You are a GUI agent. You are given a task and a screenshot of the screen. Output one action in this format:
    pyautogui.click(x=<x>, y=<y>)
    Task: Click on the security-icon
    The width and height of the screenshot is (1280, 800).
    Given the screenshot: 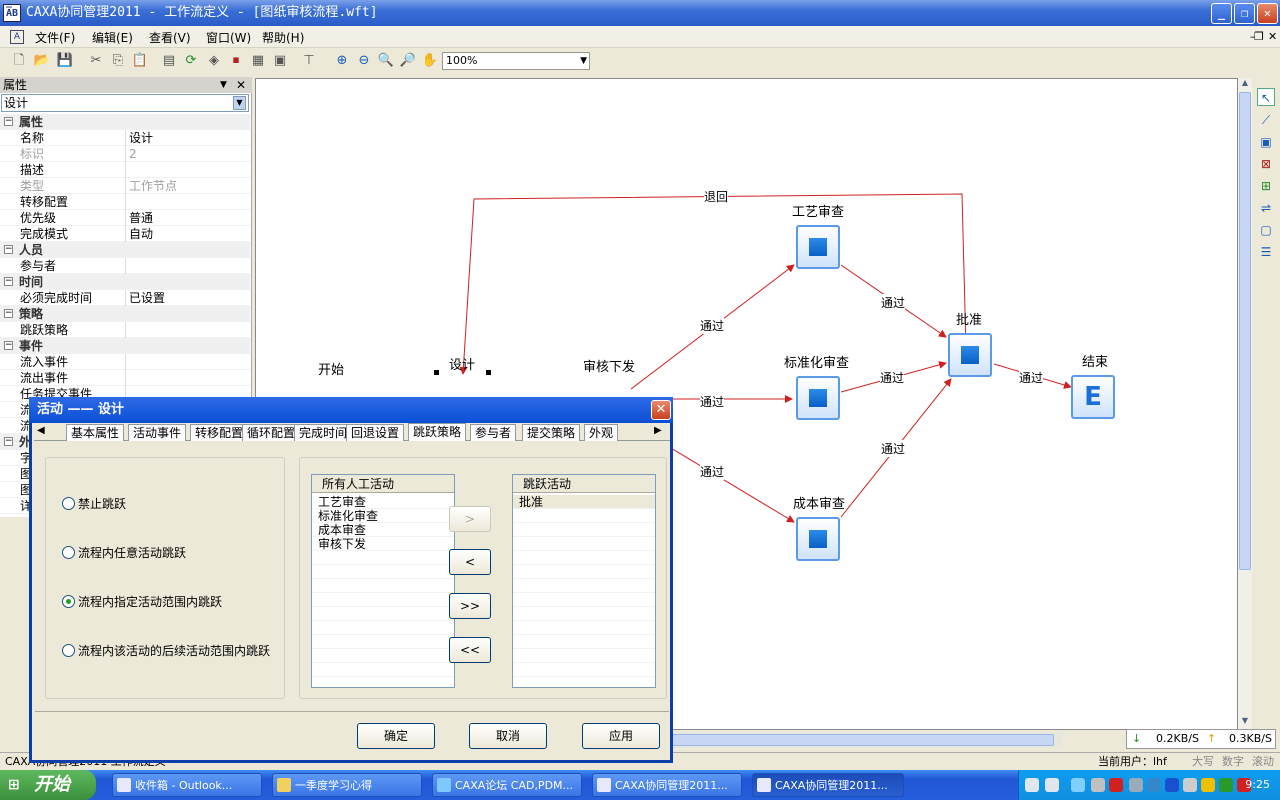 What is the action you would take?
    pyautogui.click(x=1226, y=785)
    